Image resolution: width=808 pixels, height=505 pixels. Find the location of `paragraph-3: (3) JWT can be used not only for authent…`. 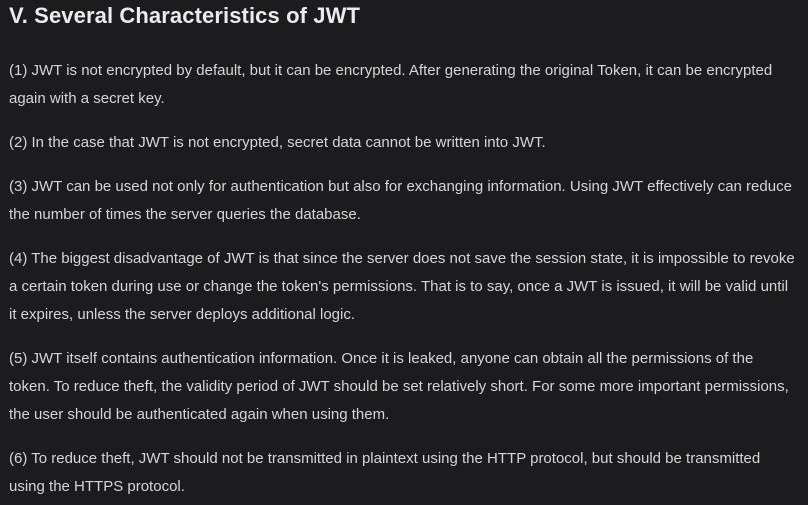

paragraph-3: (3) JWT can be used not only for authent… is located at coordinates (400, 200).